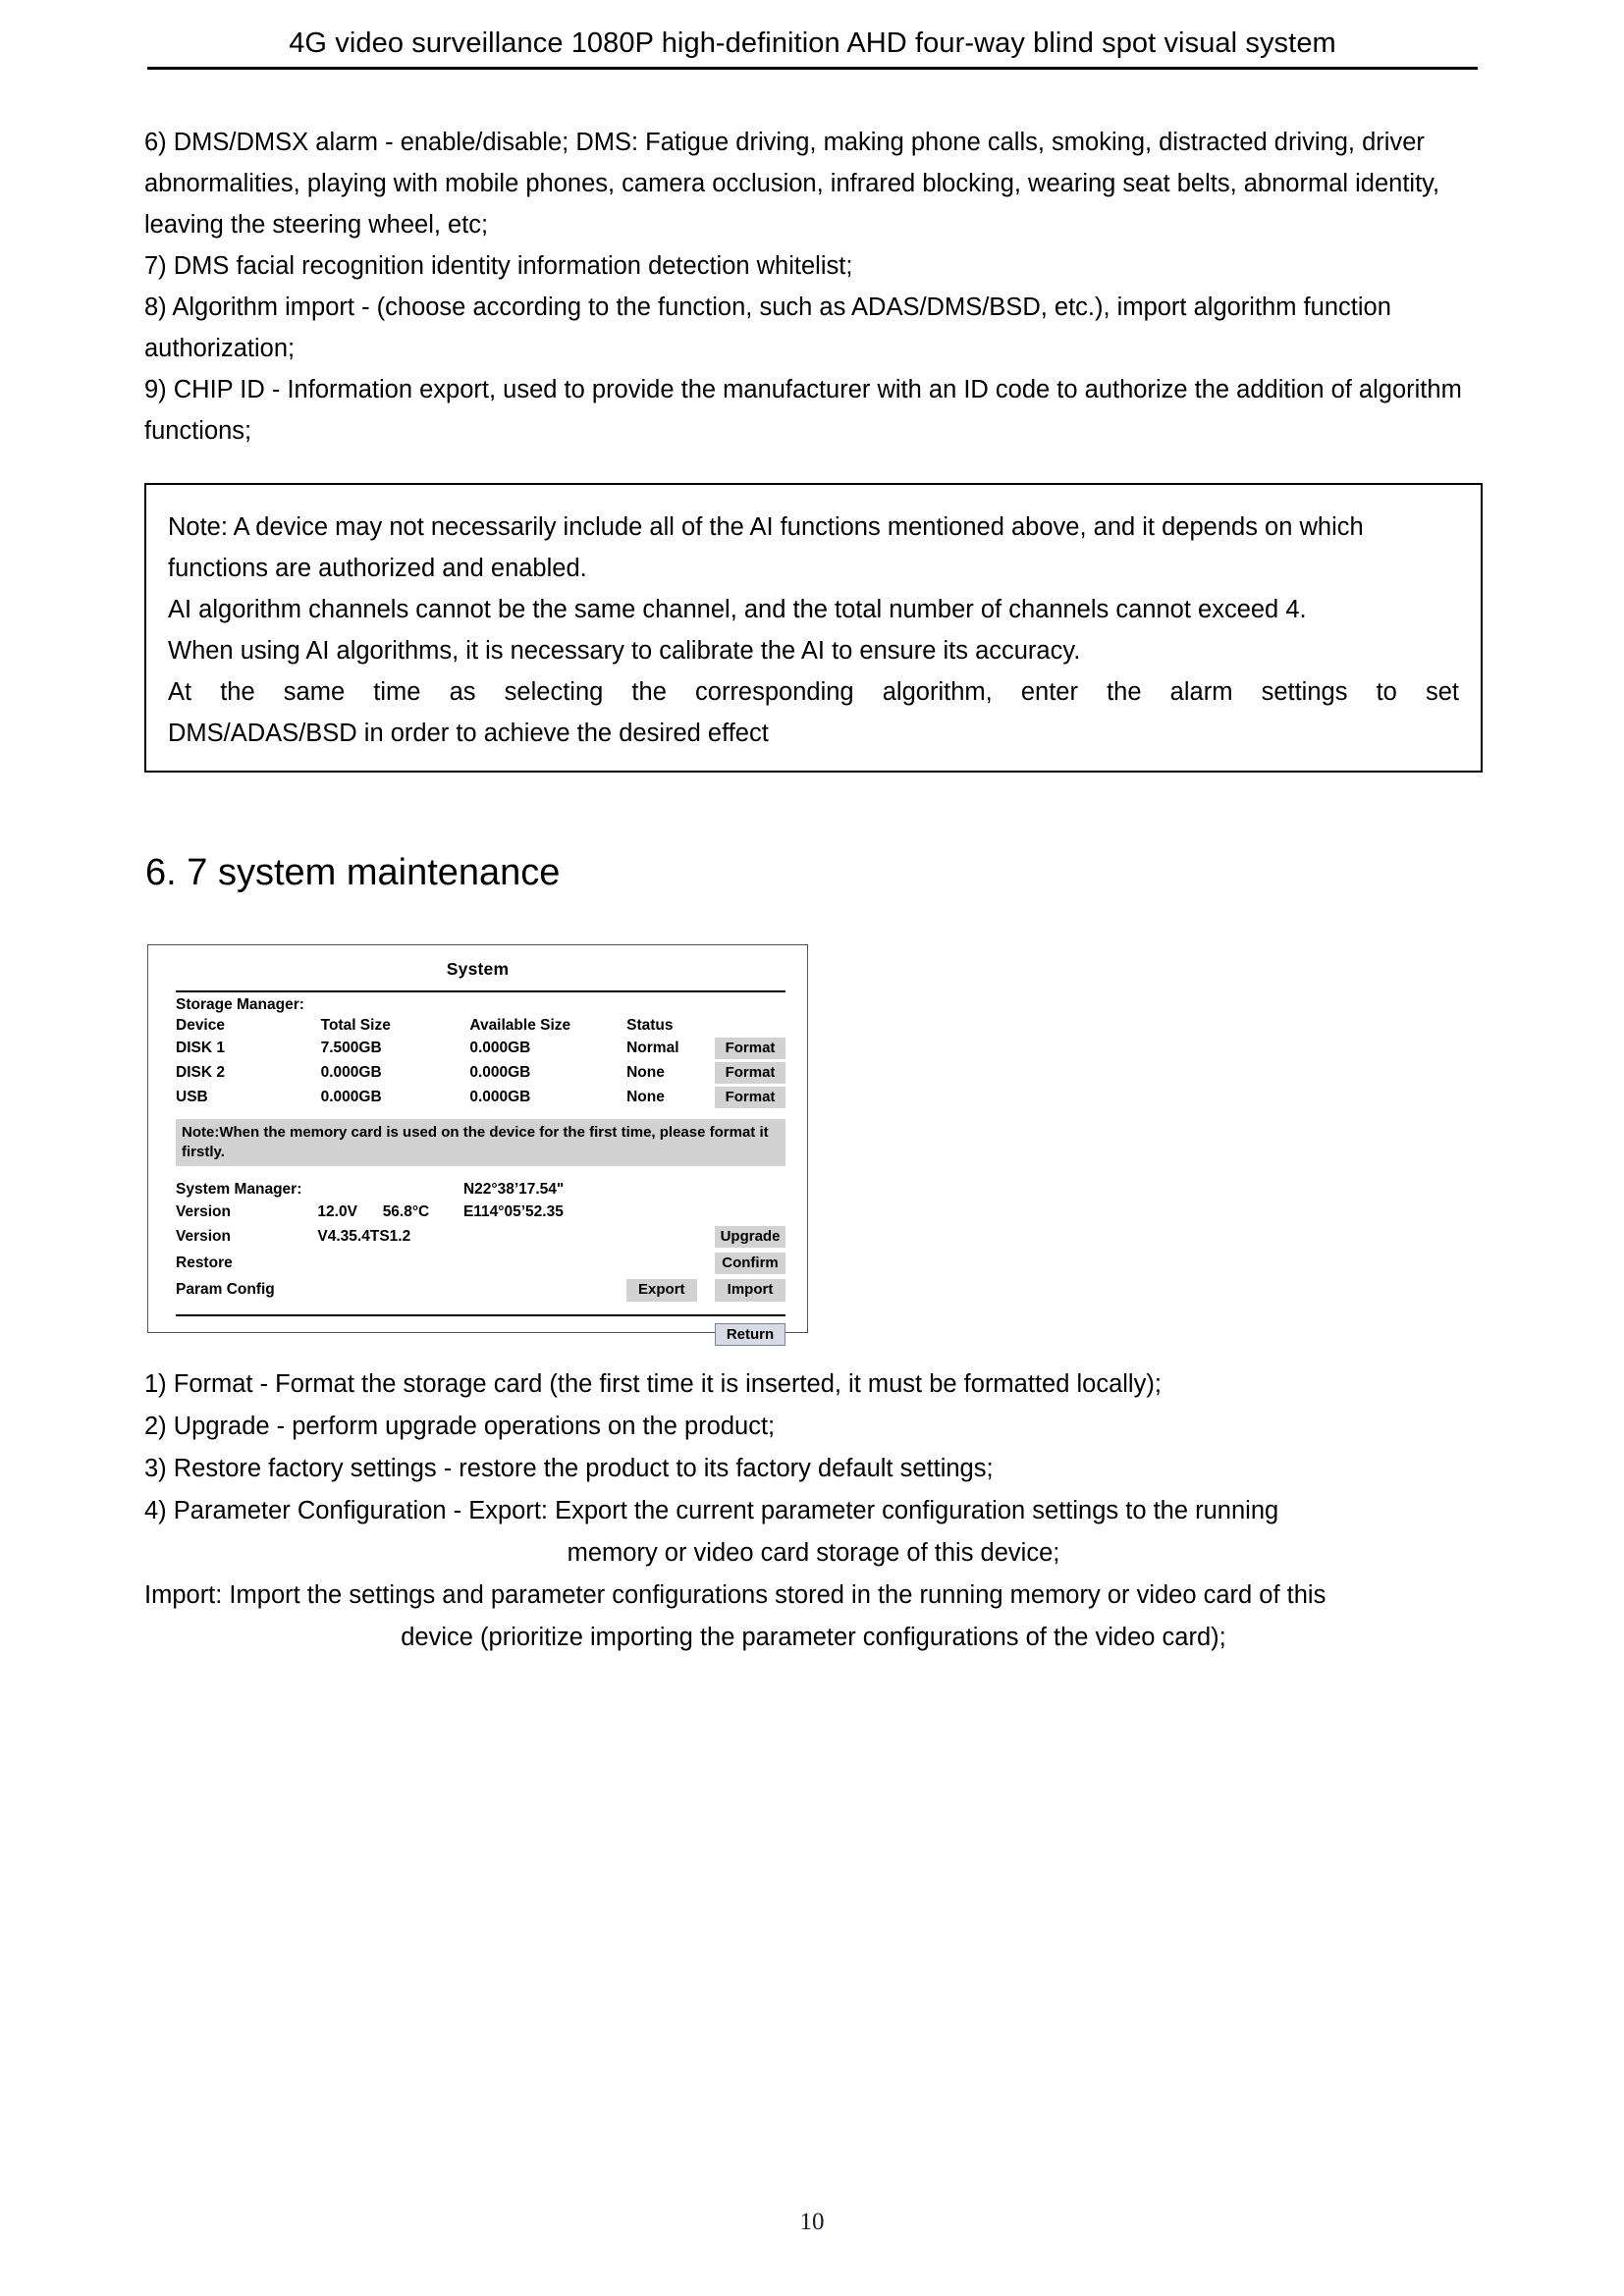 This screenshot has width=1624, height=2296. I want to click on column-header-available-size: Available Size, so click(520, 1025).